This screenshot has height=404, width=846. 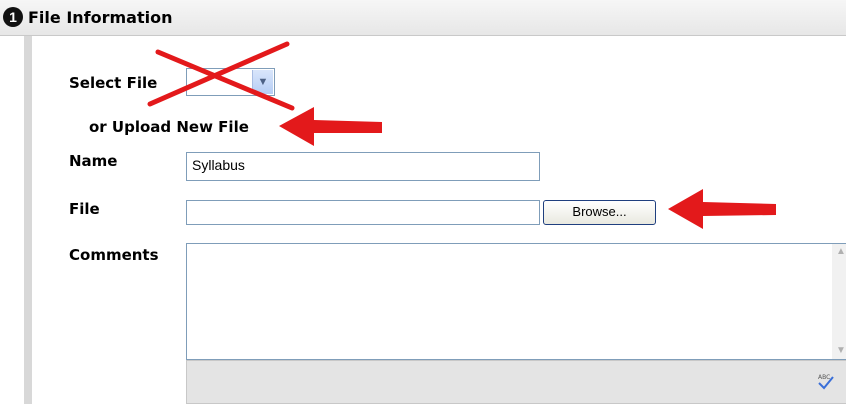 What do you see at coordinates (839, 301) in the screenshot?
I see `comments-scrollbar: ▲ ▼` at bounding box center [839, 301].